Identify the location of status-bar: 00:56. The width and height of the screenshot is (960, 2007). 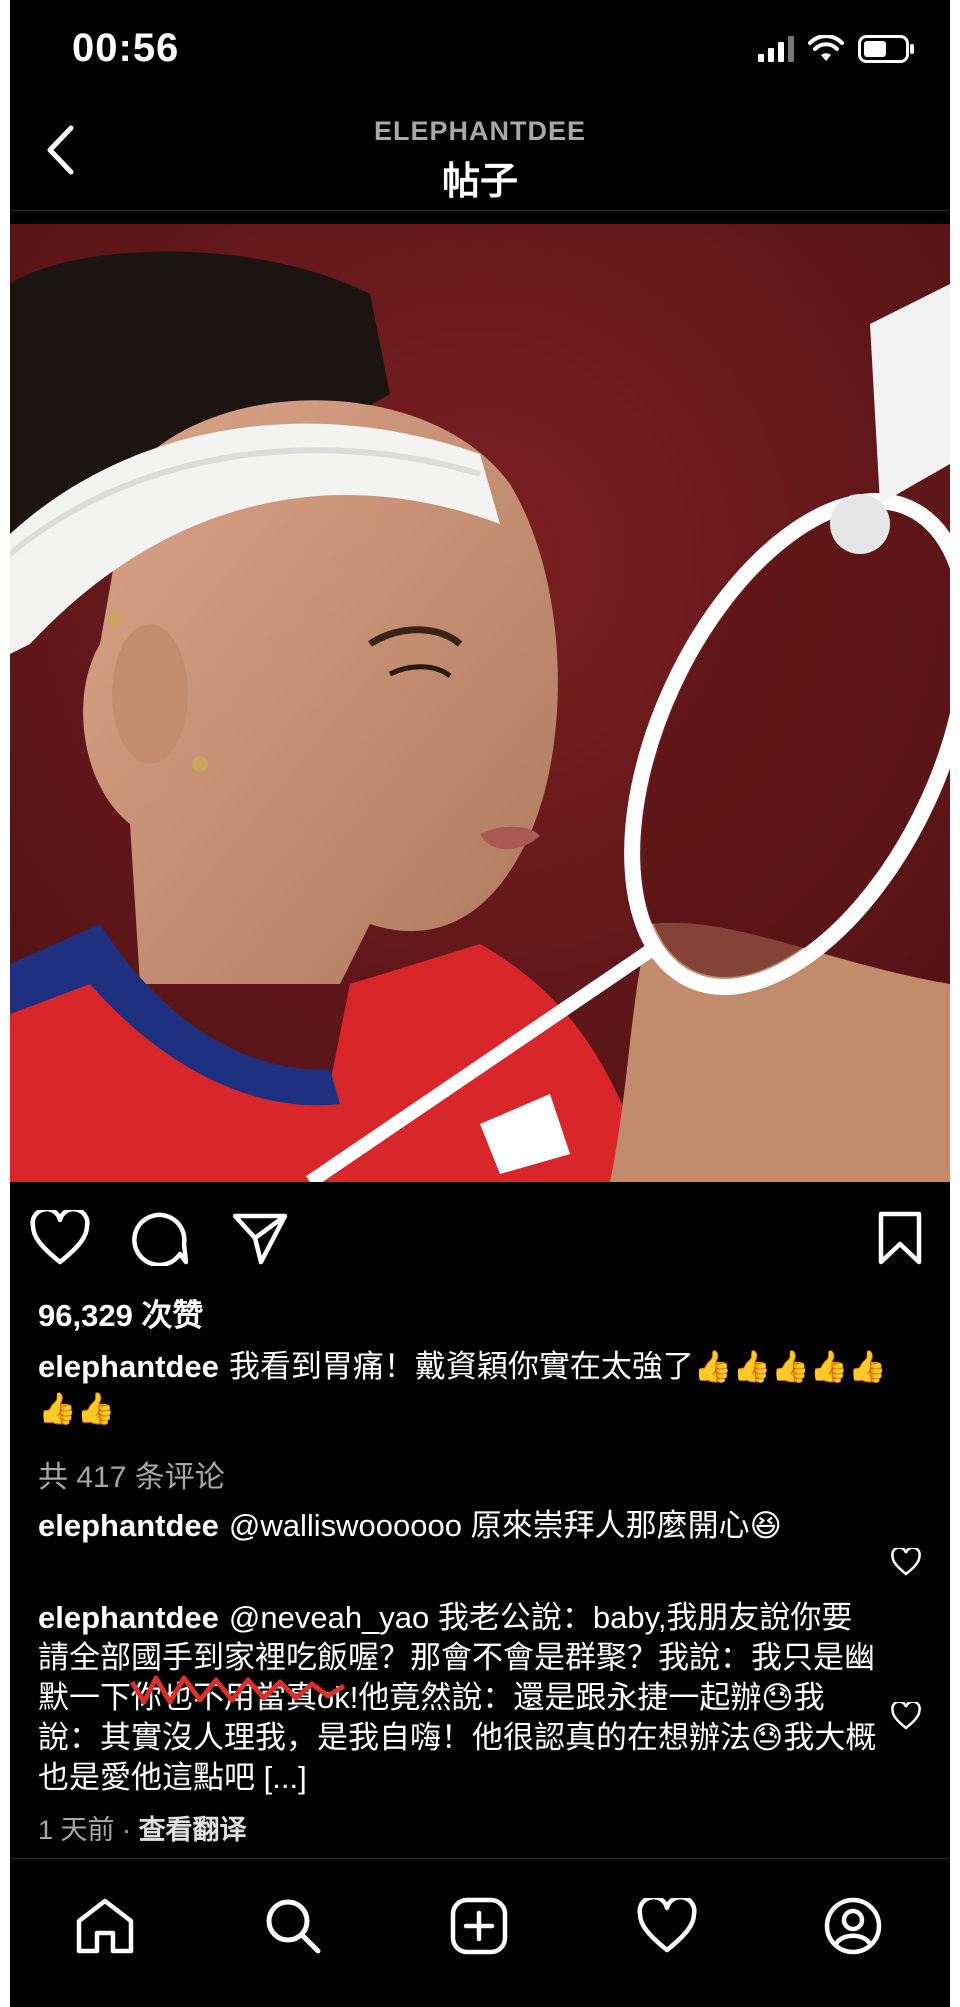
(480, 50).